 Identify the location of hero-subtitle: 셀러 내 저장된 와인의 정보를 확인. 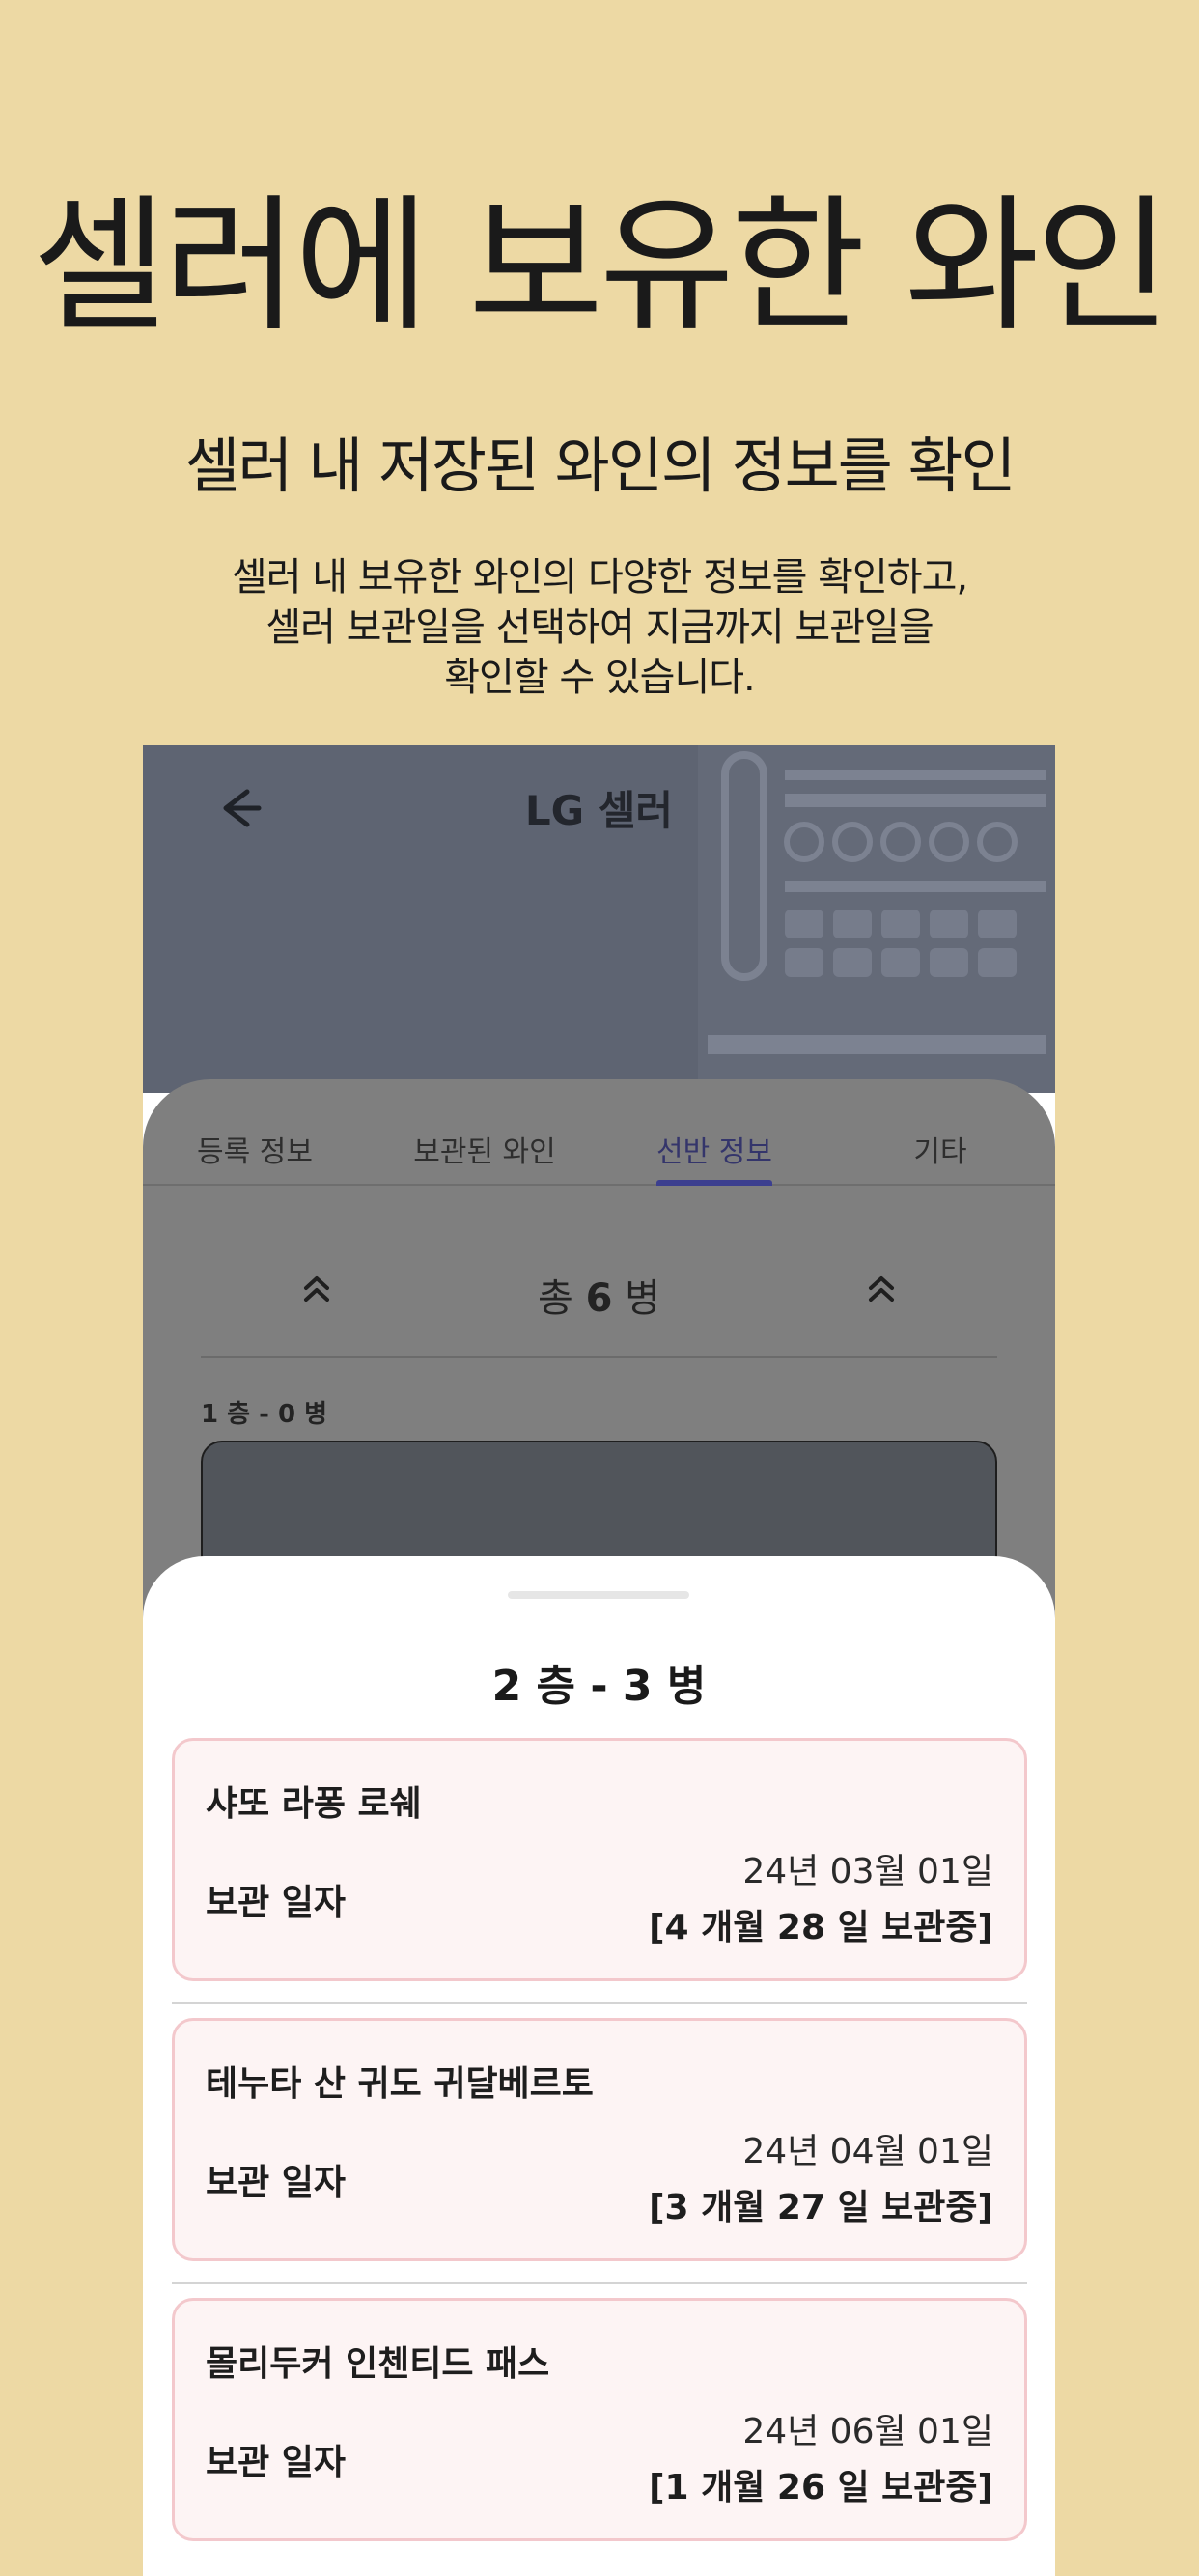
(600, 466).